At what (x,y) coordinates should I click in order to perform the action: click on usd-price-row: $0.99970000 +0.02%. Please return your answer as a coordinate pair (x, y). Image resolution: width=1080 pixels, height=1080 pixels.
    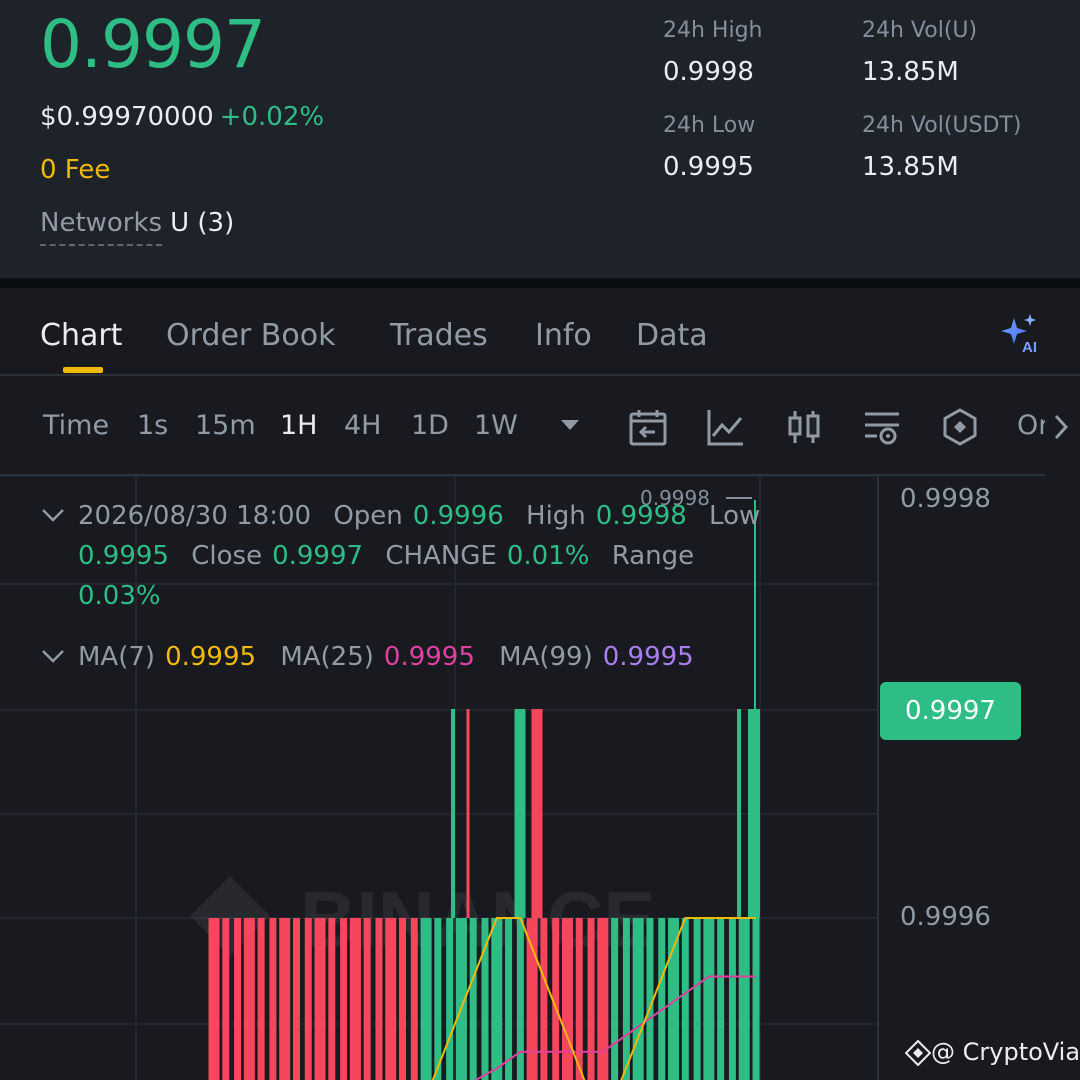
    Looking at the image, I should click on (182, 117).